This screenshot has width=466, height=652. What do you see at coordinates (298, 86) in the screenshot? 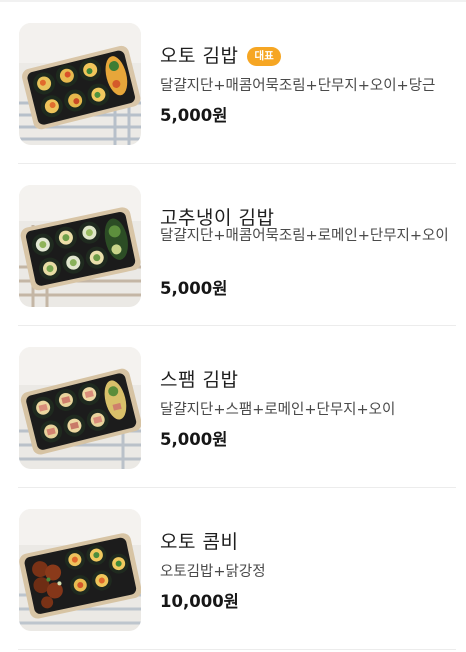
I see `menu-item-description: 달걀지단+매콤어묵조림+단무지+오이+당근` at bounding box center [298, 86].